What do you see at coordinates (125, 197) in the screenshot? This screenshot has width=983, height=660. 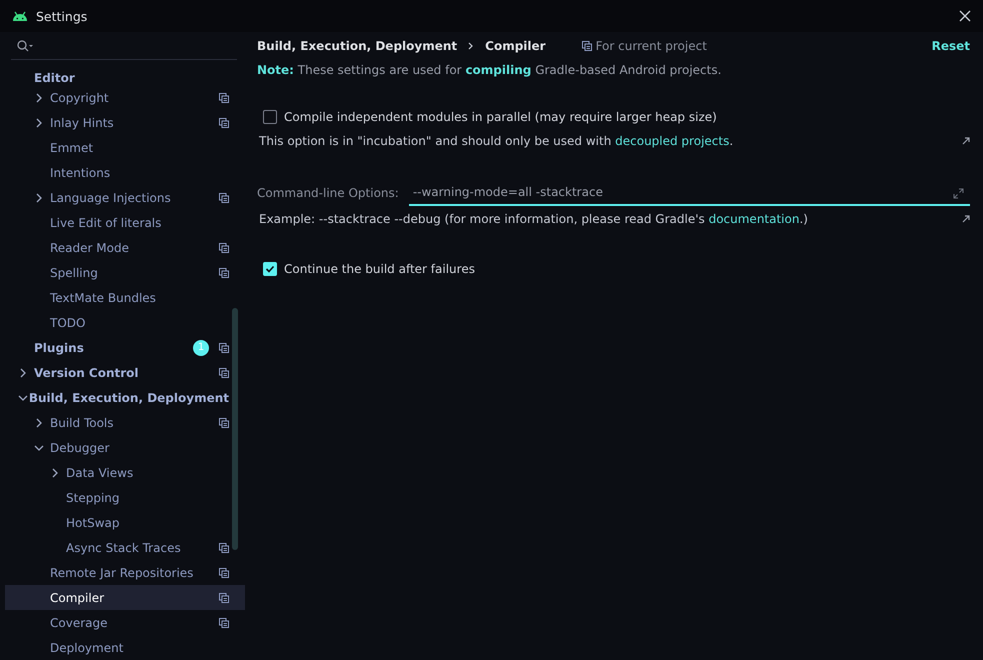 I see `tree-item: Language Injections` at bounding box center [125, 197].